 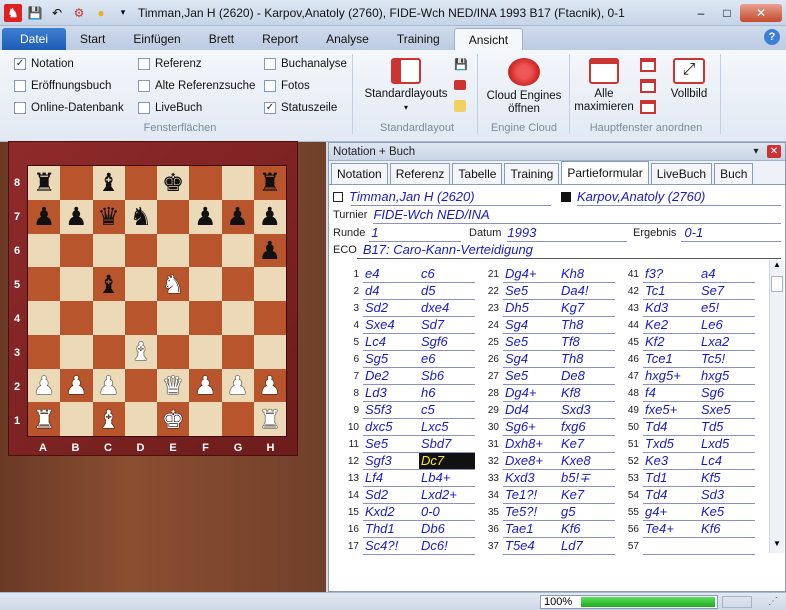 I want to click on black-move: Db6, so click(x=447, y=529).